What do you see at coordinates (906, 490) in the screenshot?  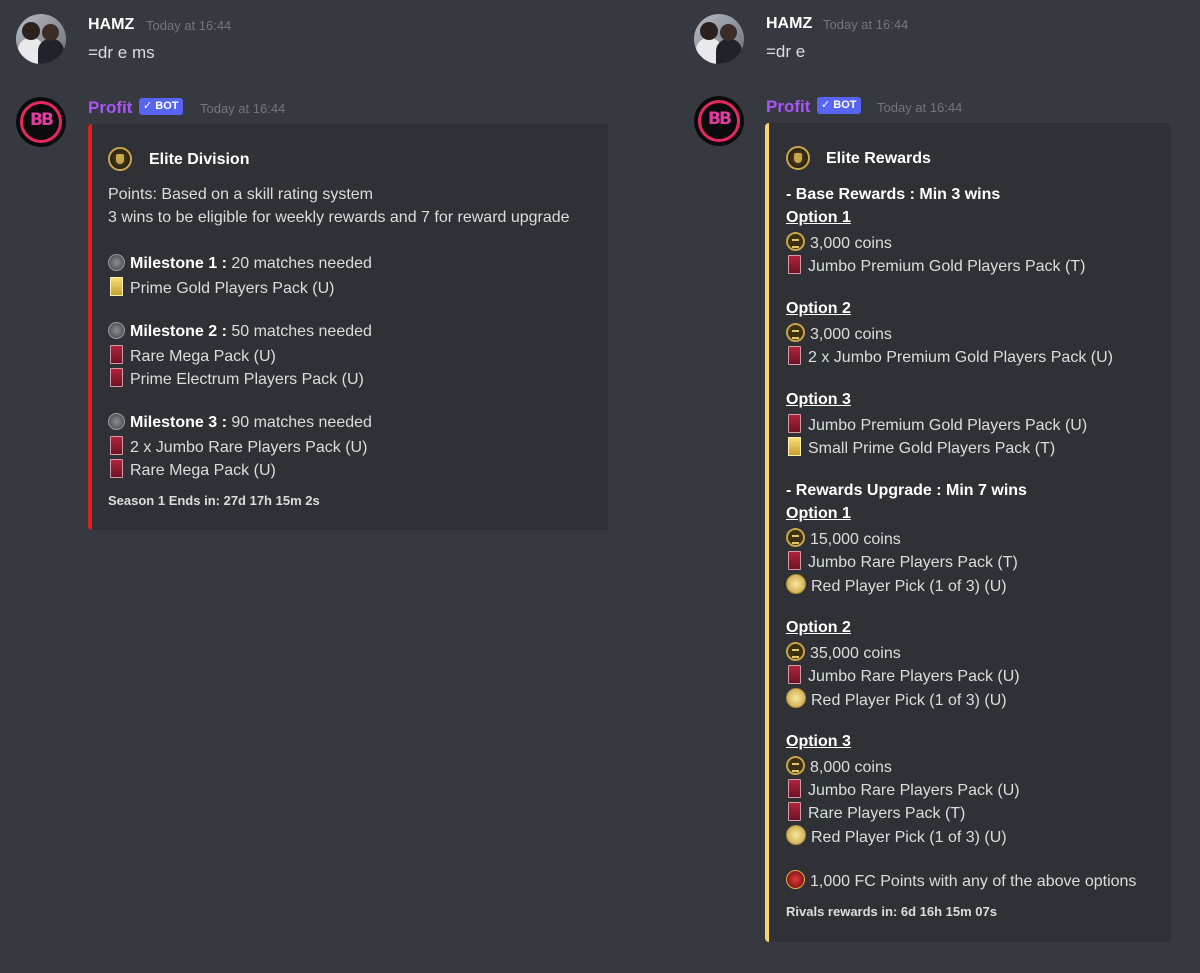 I see `rewards-upgrade-header: - Rewards Upgrade : Min 7 wins` at bounding box center [906, 490].